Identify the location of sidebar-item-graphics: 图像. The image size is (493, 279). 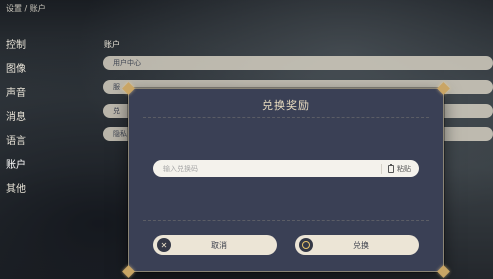
(45, 70).